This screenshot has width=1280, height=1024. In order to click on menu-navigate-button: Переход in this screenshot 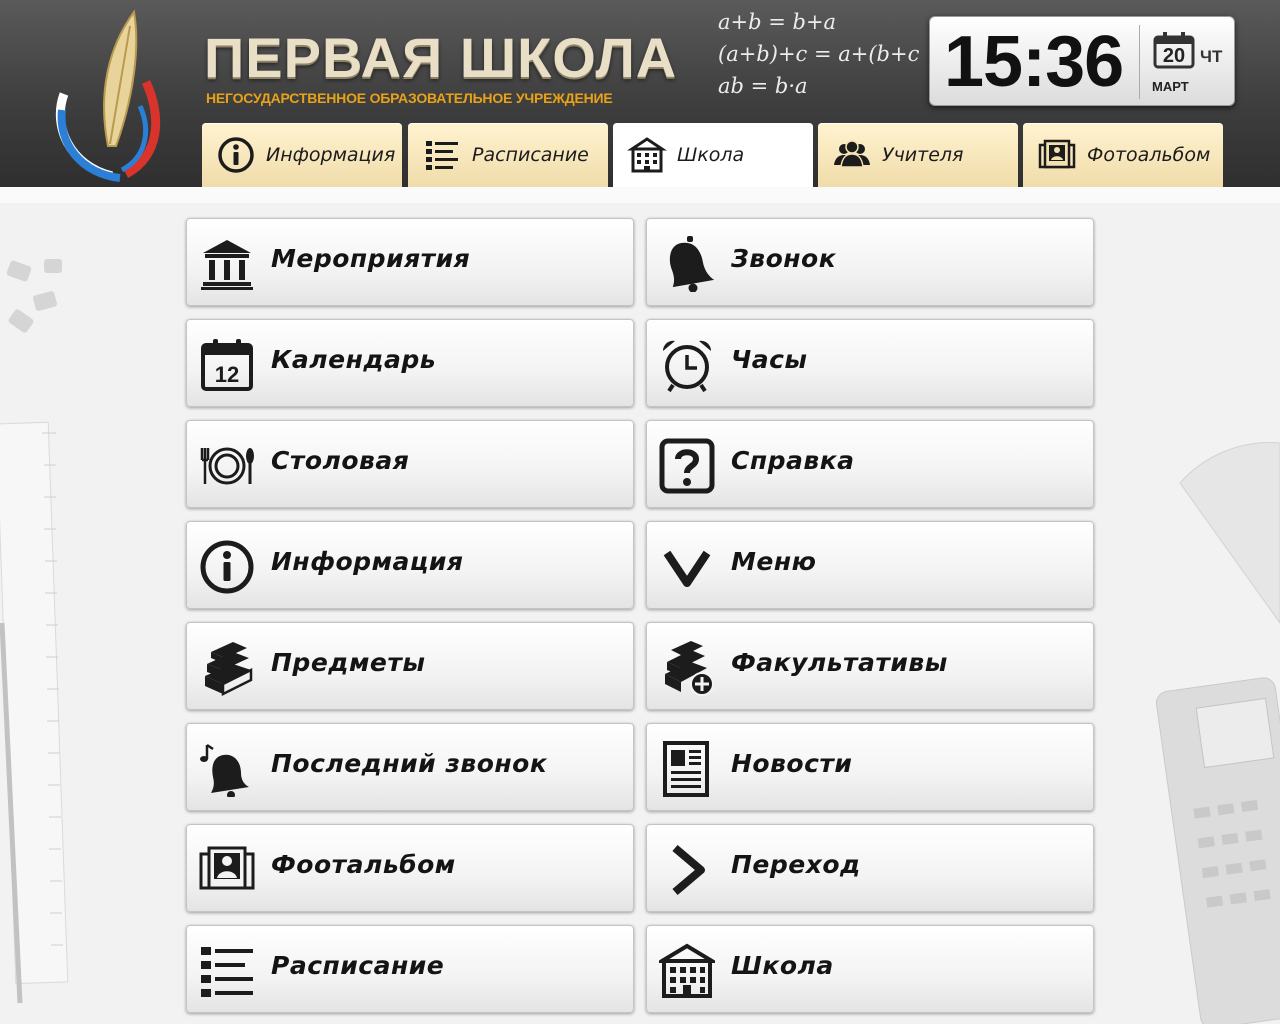, I will do `click(870, 868)`.